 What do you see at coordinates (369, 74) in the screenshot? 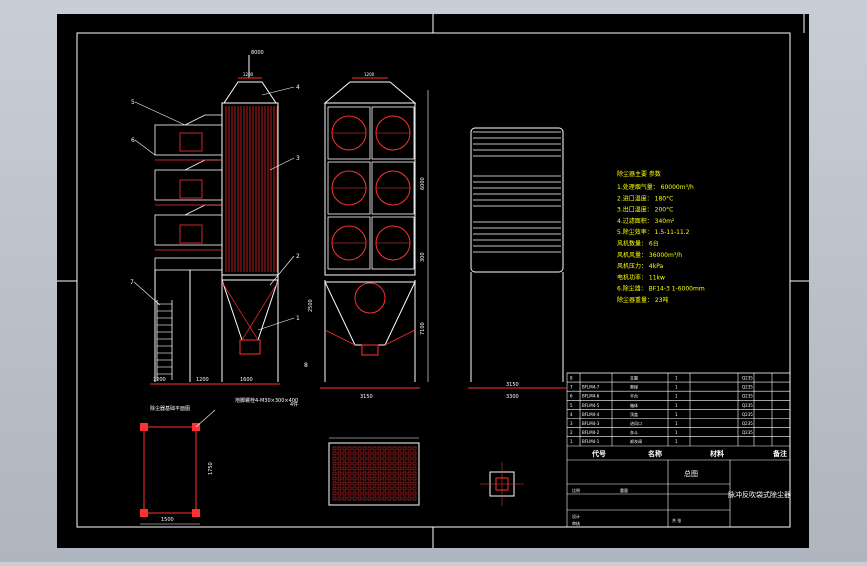
I see `dim-side-top: 1200` at bounding box center [369, 74].